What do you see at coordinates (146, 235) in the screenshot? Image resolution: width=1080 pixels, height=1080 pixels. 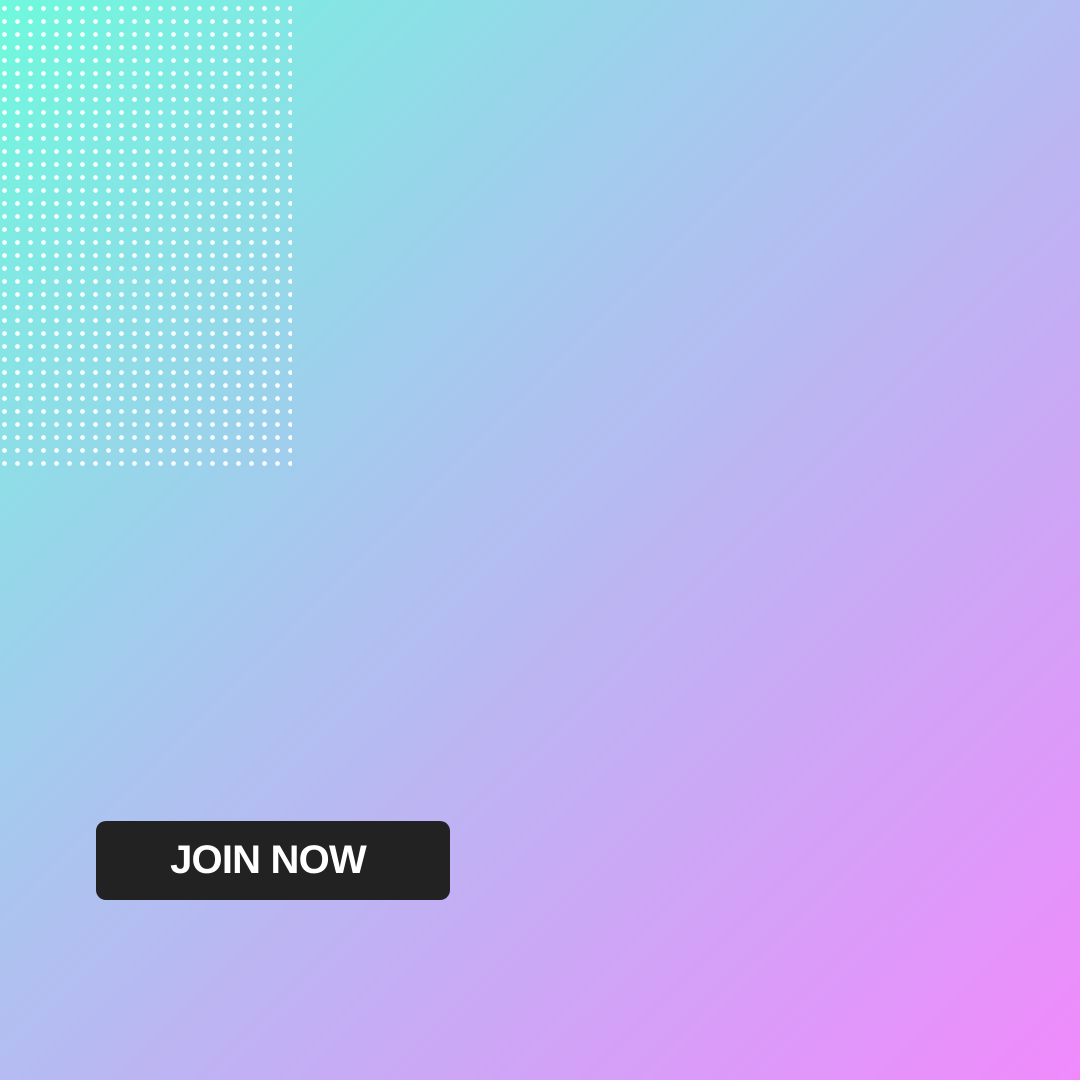 I see `dot-pattern-decoration` at bounding box center [146, 235].